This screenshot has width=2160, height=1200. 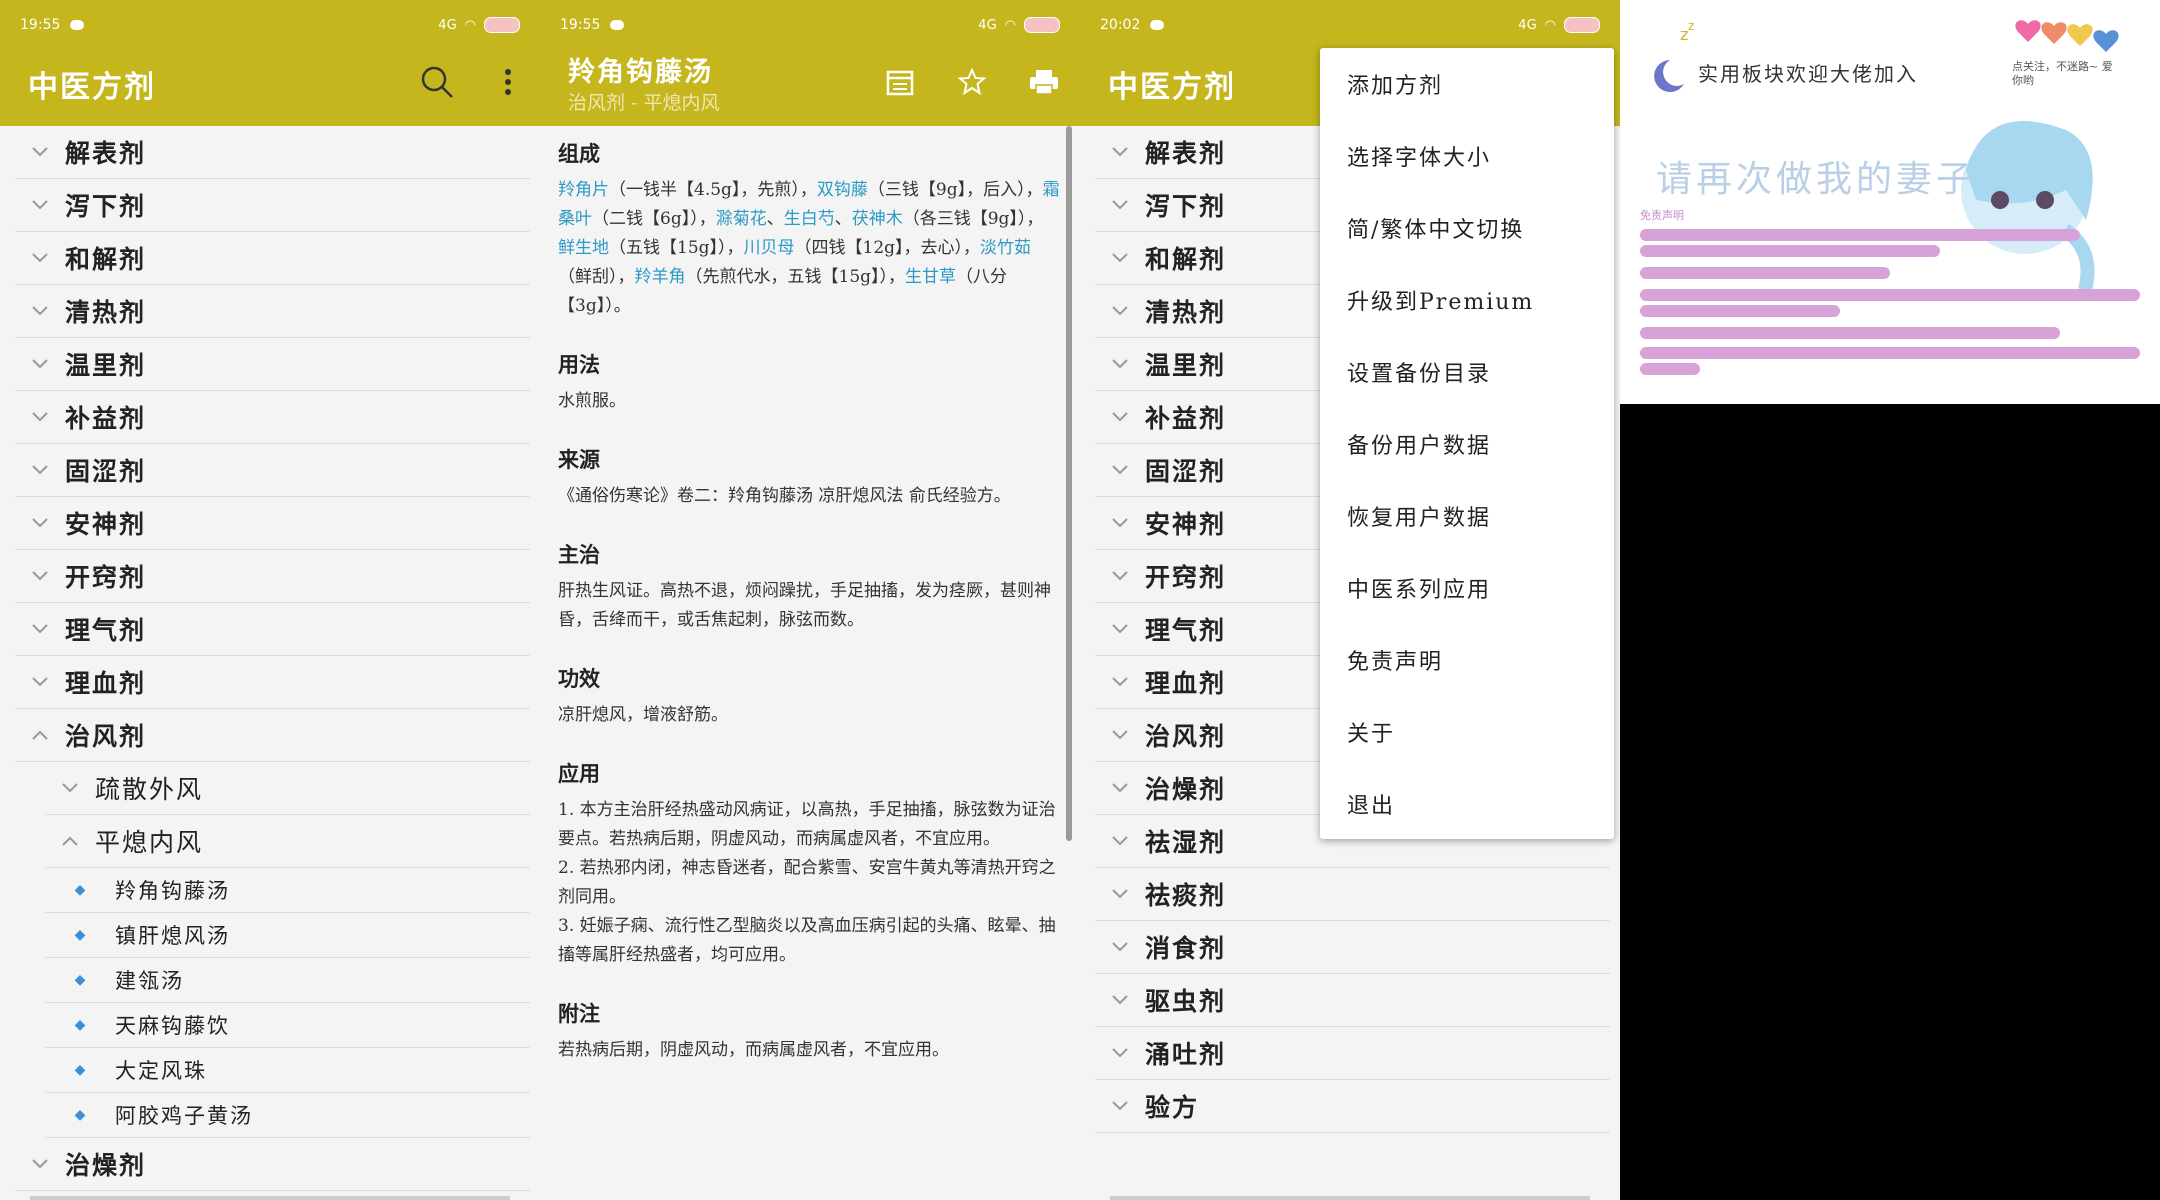 What do you see at coordinates (583, 248) in the screenshot?
I see `herb-link: 鲜生地` at bounding box center [583, 248].